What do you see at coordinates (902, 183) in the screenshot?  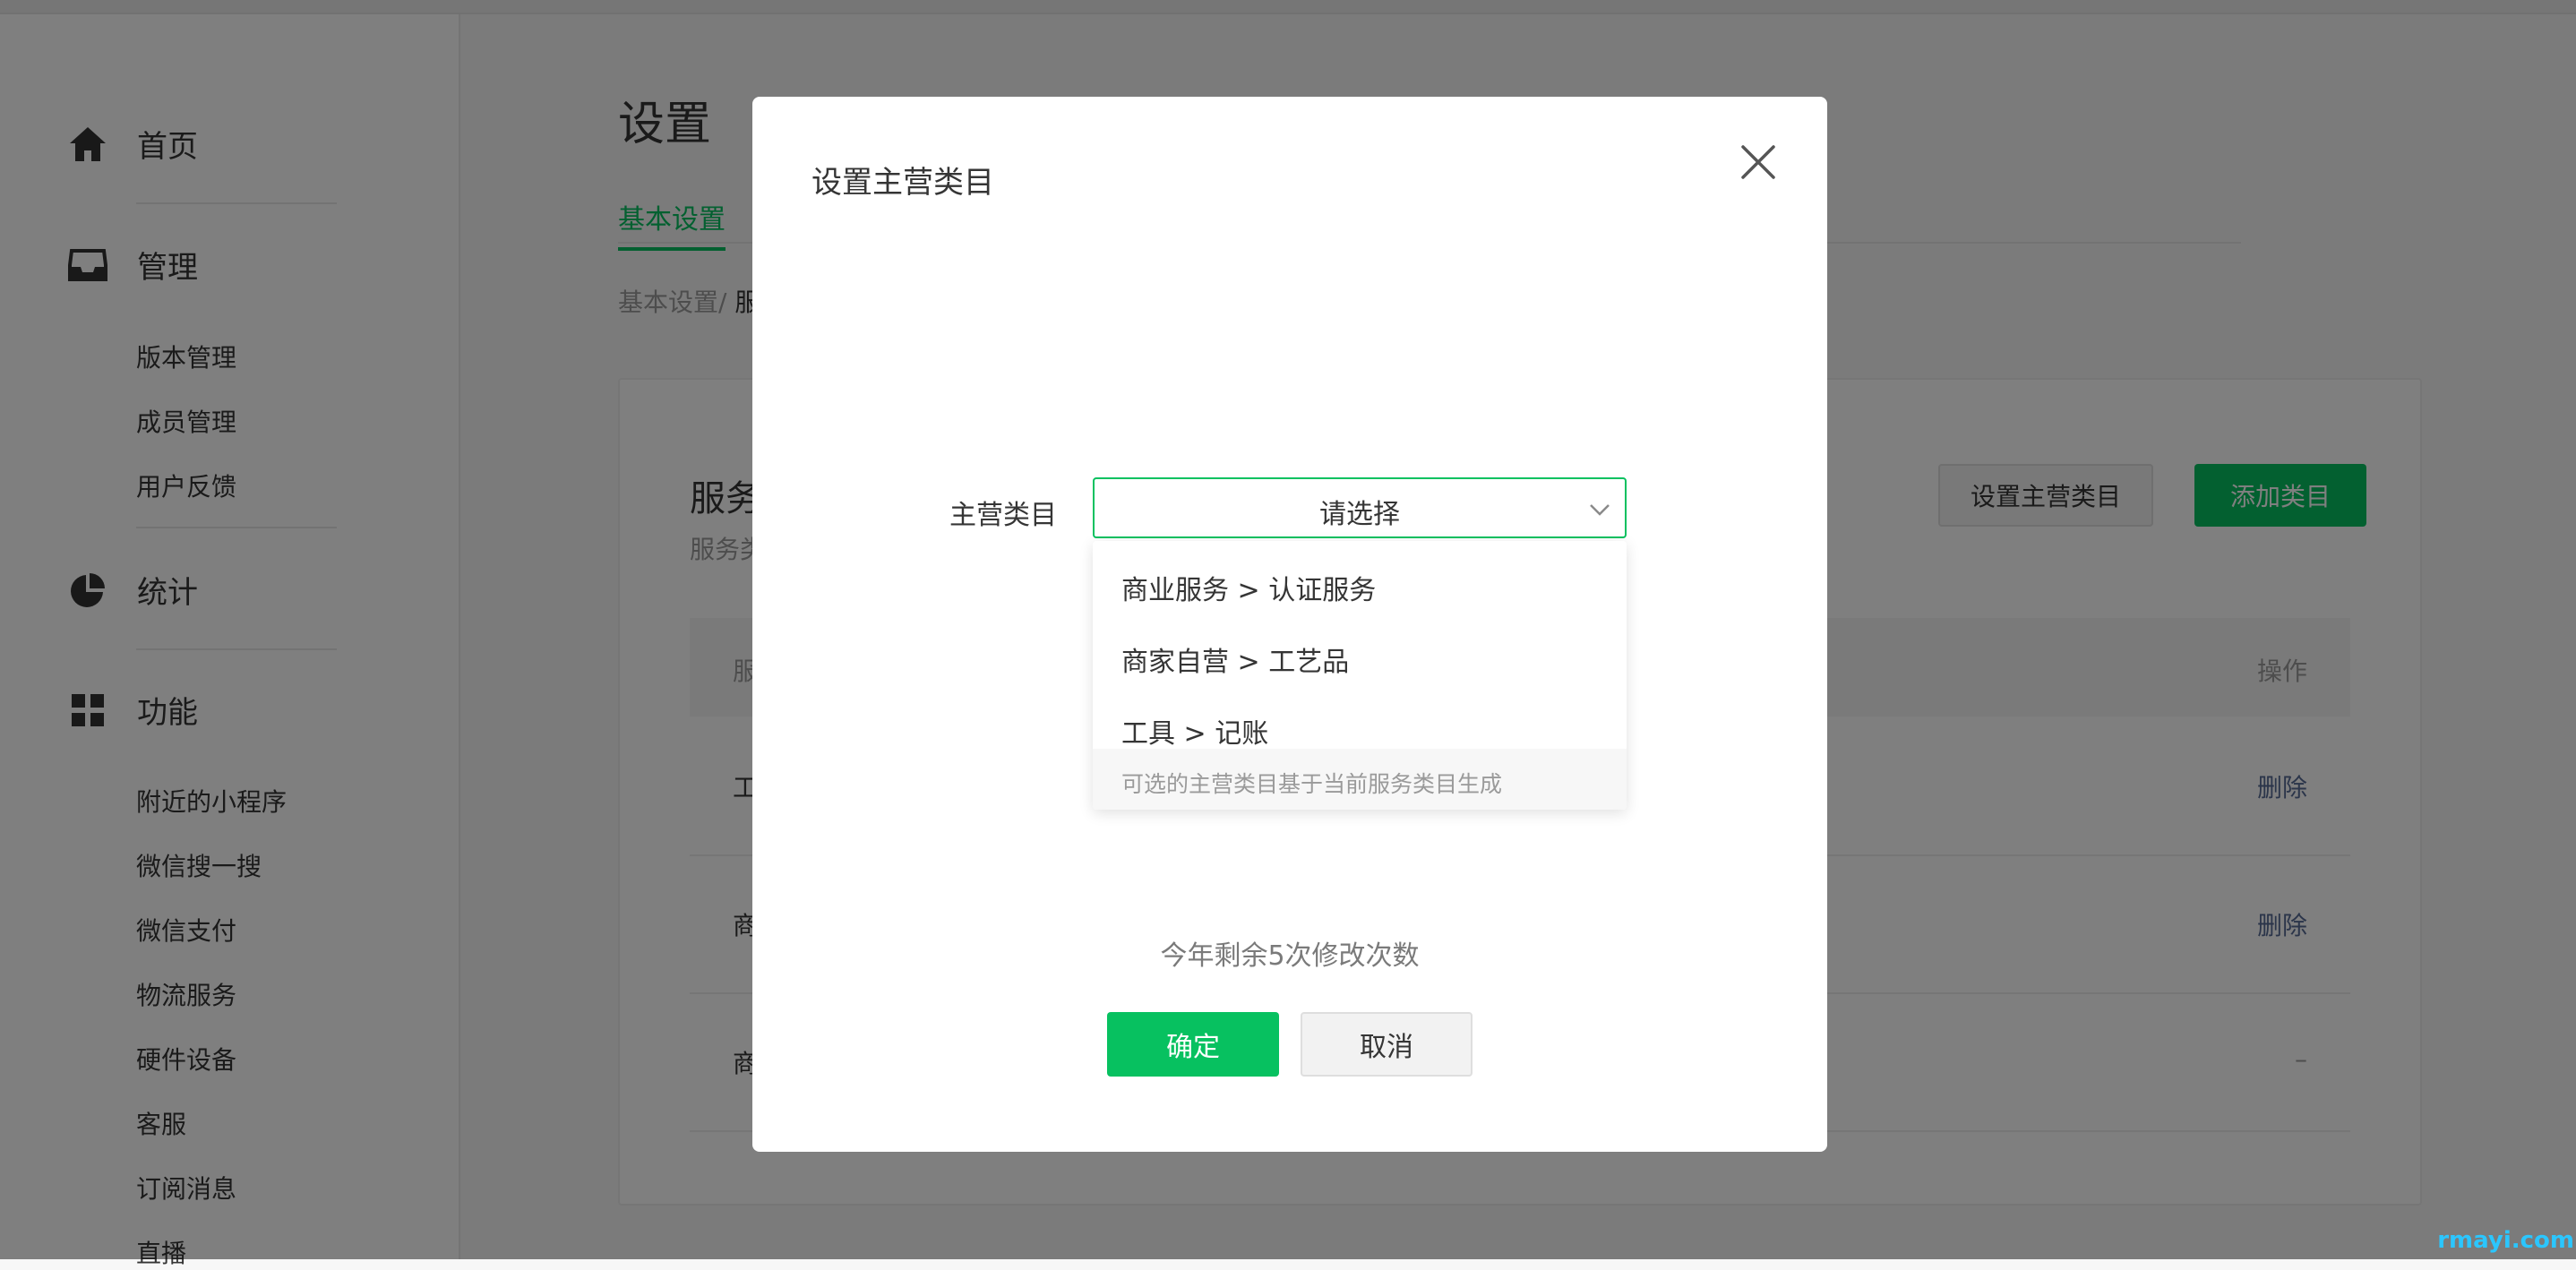 I see `dialog-title: 设置主营类目` at bounding box center [902, 183].